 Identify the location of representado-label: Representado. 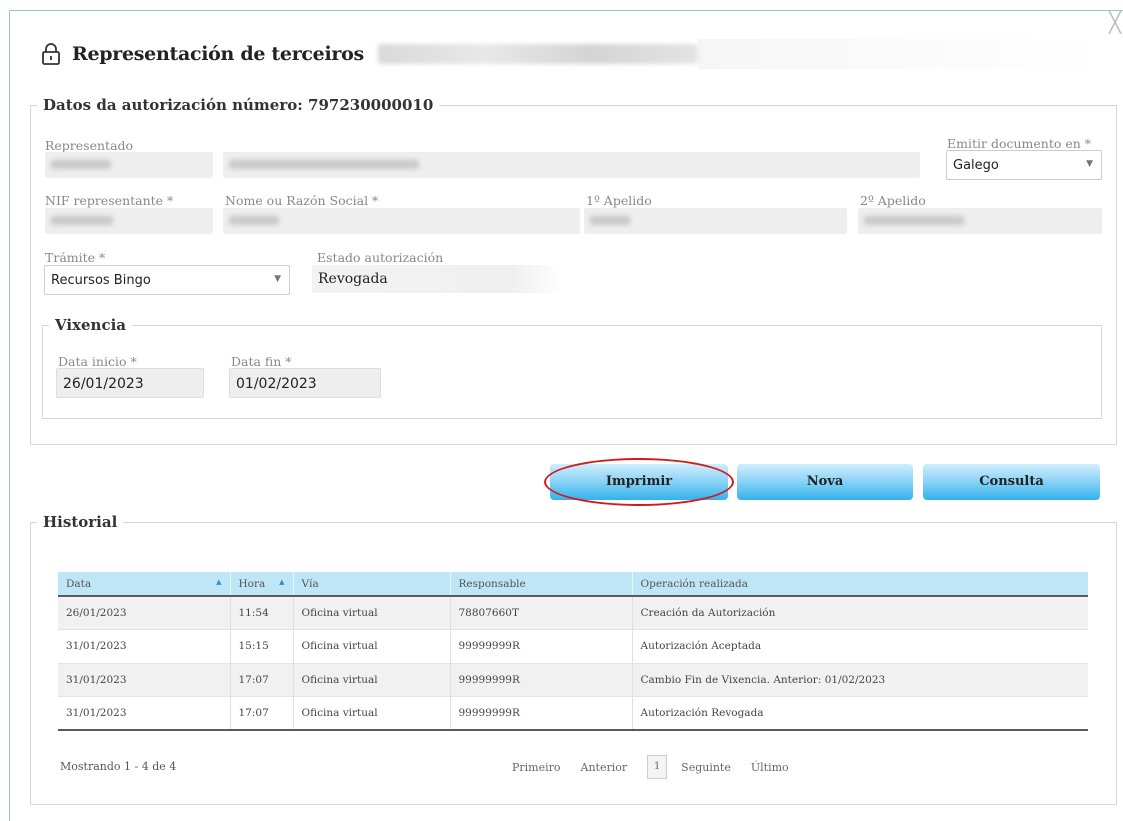
(89, 145).